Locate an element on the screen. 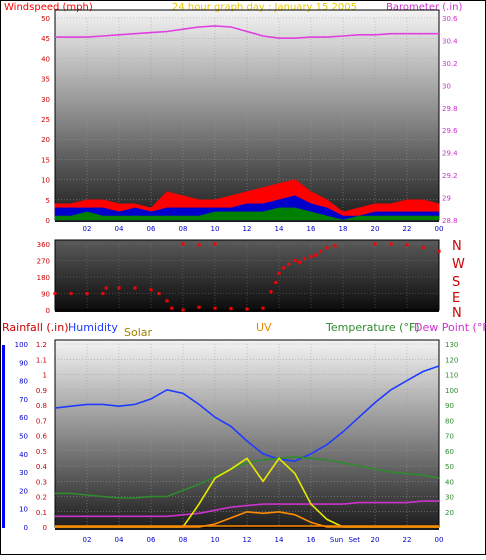  humidity-tick-label: 60 is located at coordinates (23, 418).